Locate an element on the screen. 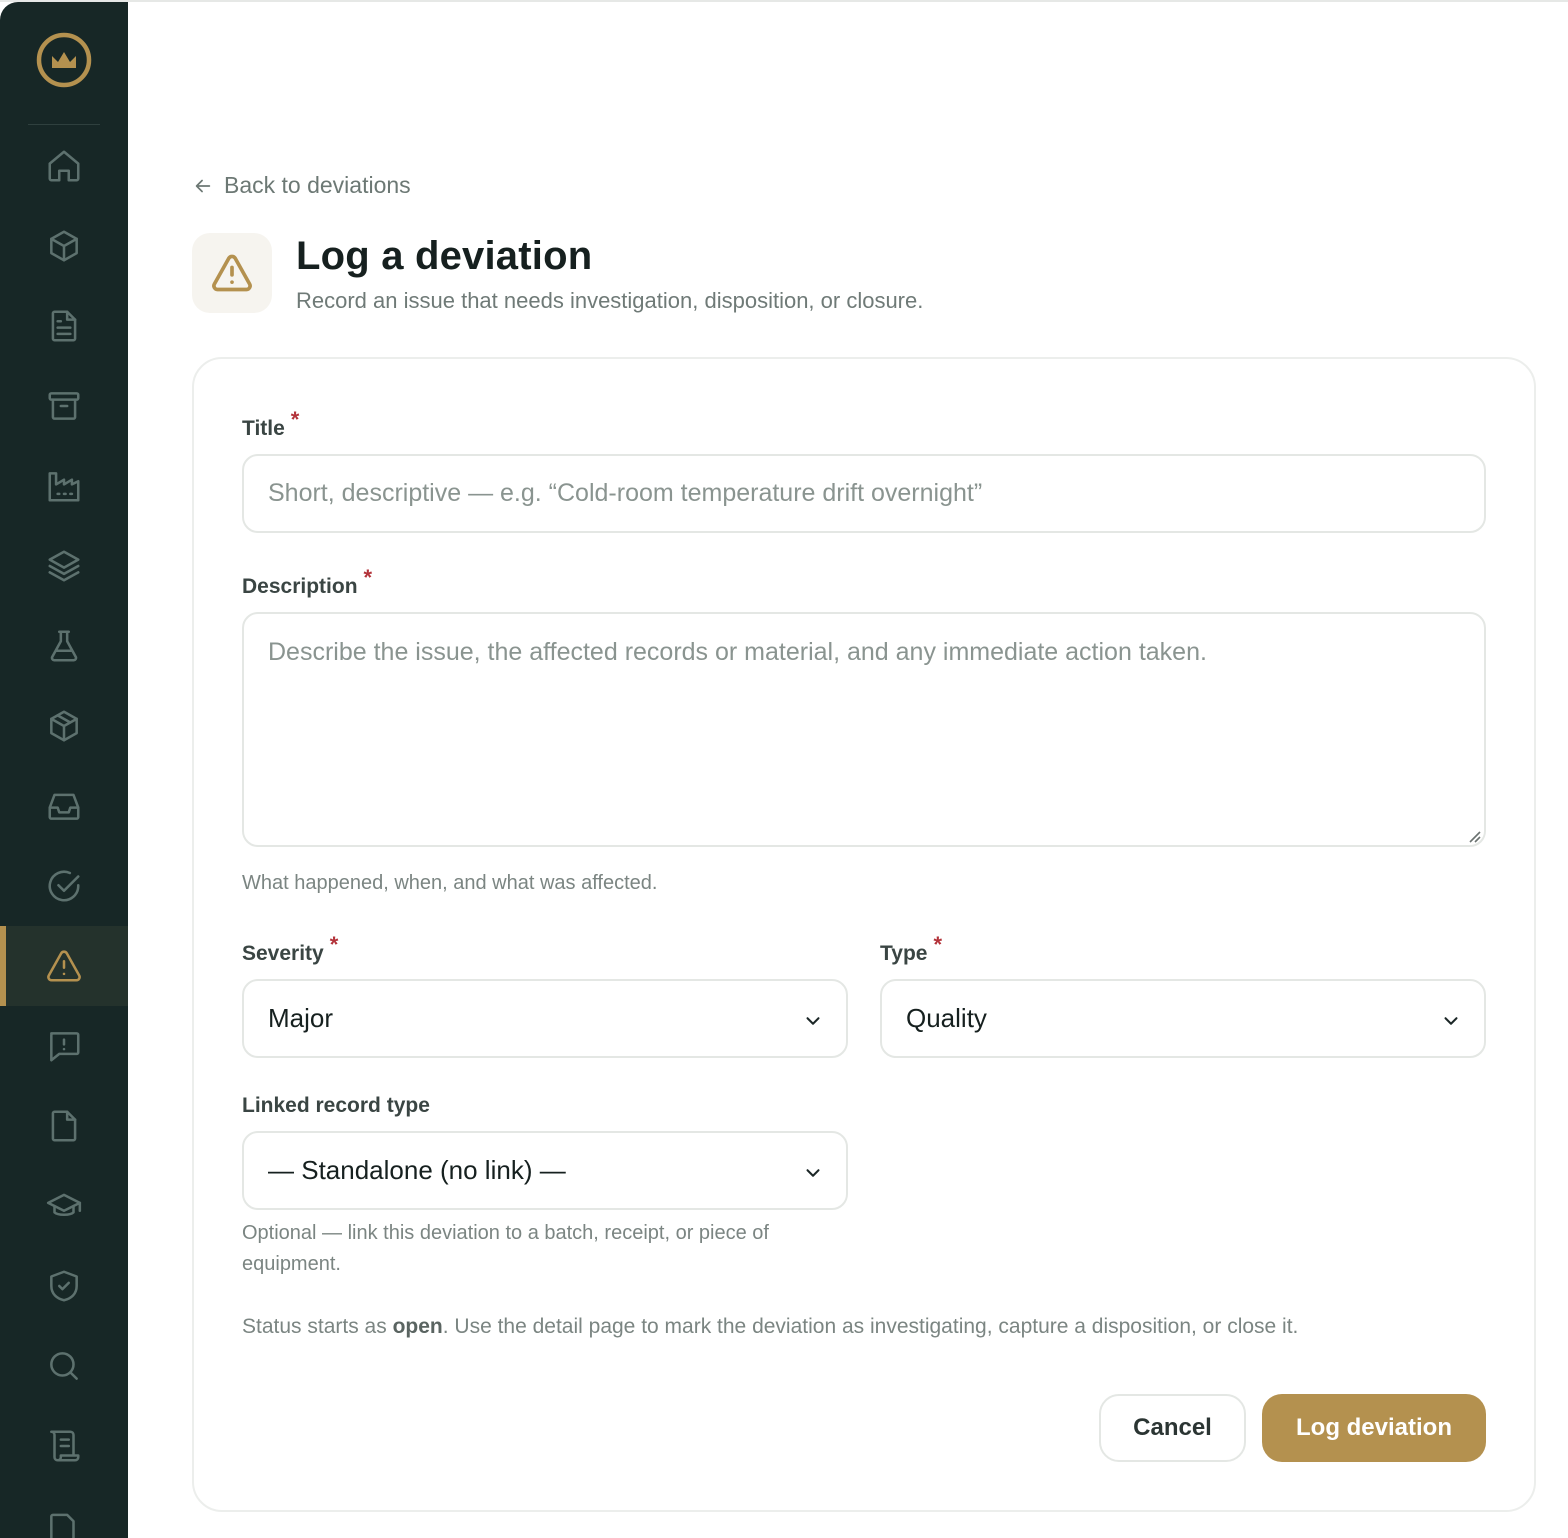 The image size is (1568, 1538). sidebar-item-training is located at coordinates (64, 1206).